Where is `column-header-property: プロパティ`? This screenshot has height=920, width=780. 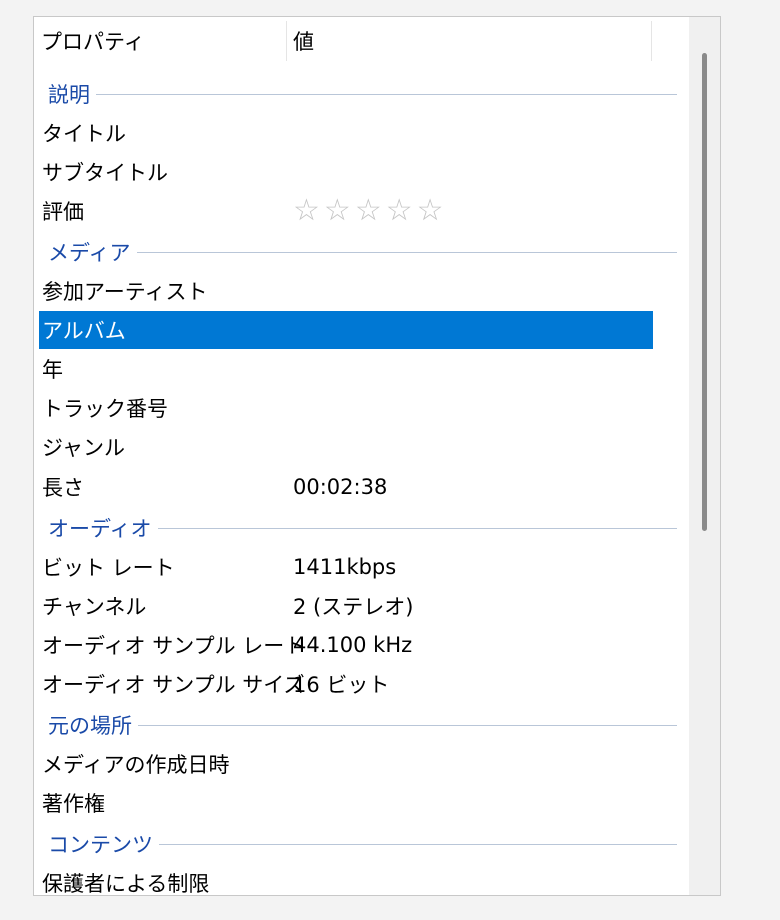 column-header-property: プロパティ is located at coordinates (93, 41).